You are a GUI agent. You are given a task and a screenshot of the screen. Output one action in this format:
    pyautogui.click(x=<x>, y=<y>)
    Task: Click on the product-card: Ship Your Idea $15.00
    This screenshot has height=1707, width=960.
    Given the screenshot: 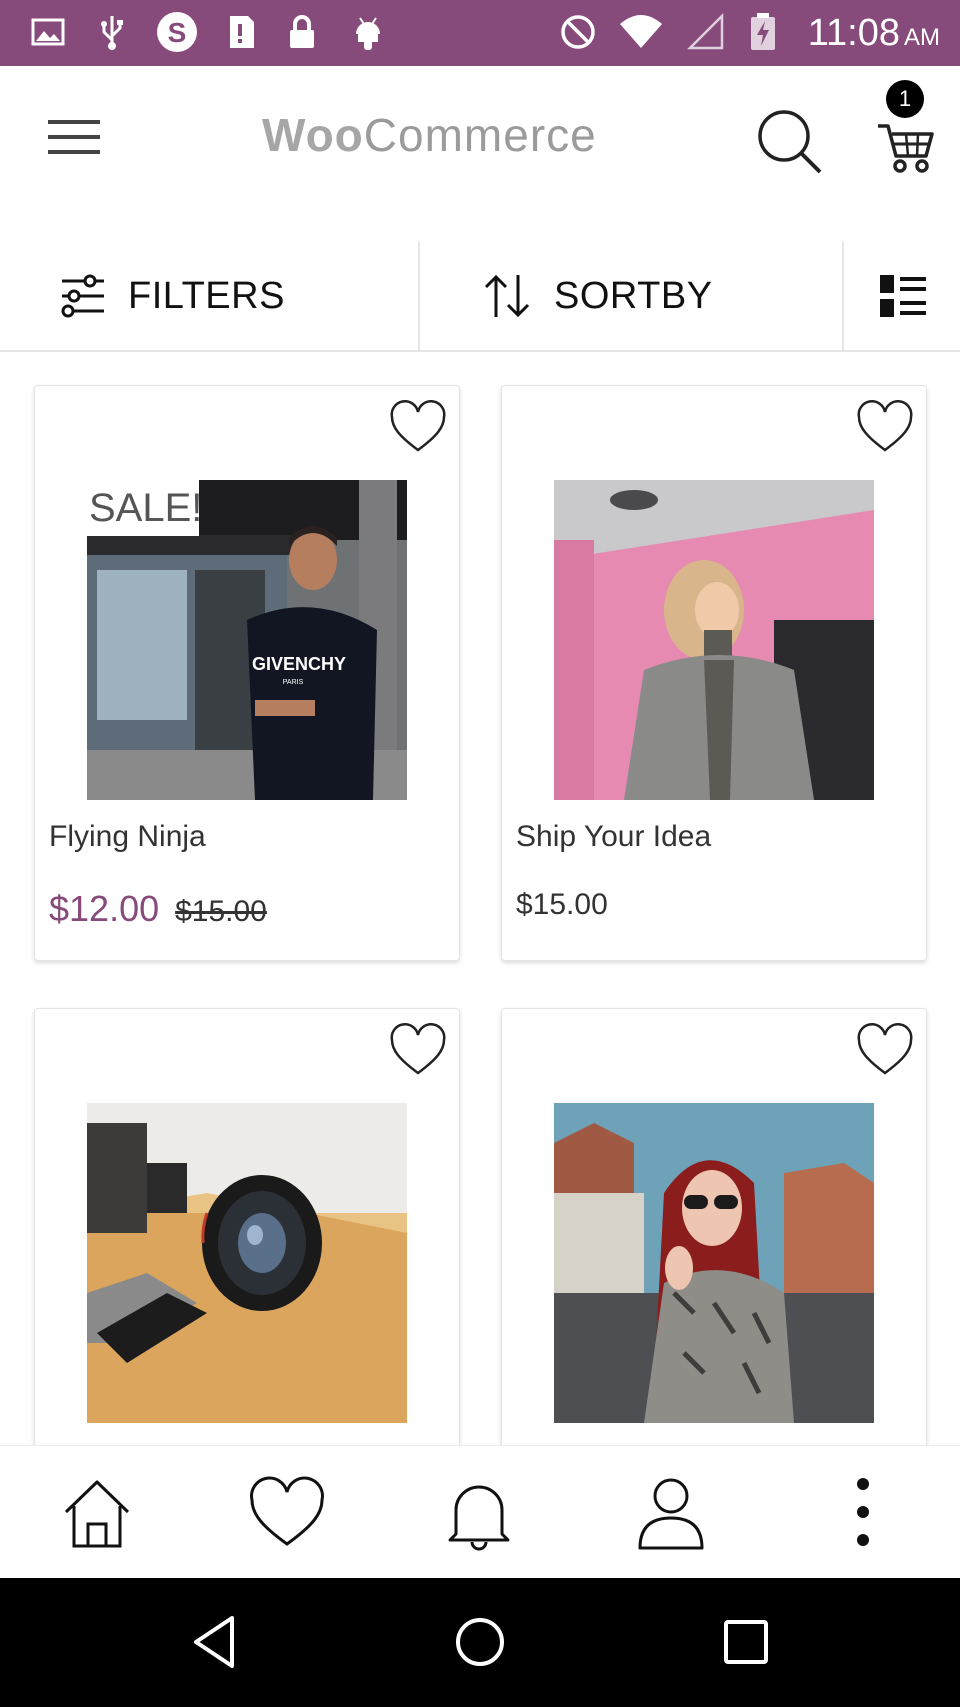 What is the action you would take?
    pyautogui.click(x=714, y=673)
    